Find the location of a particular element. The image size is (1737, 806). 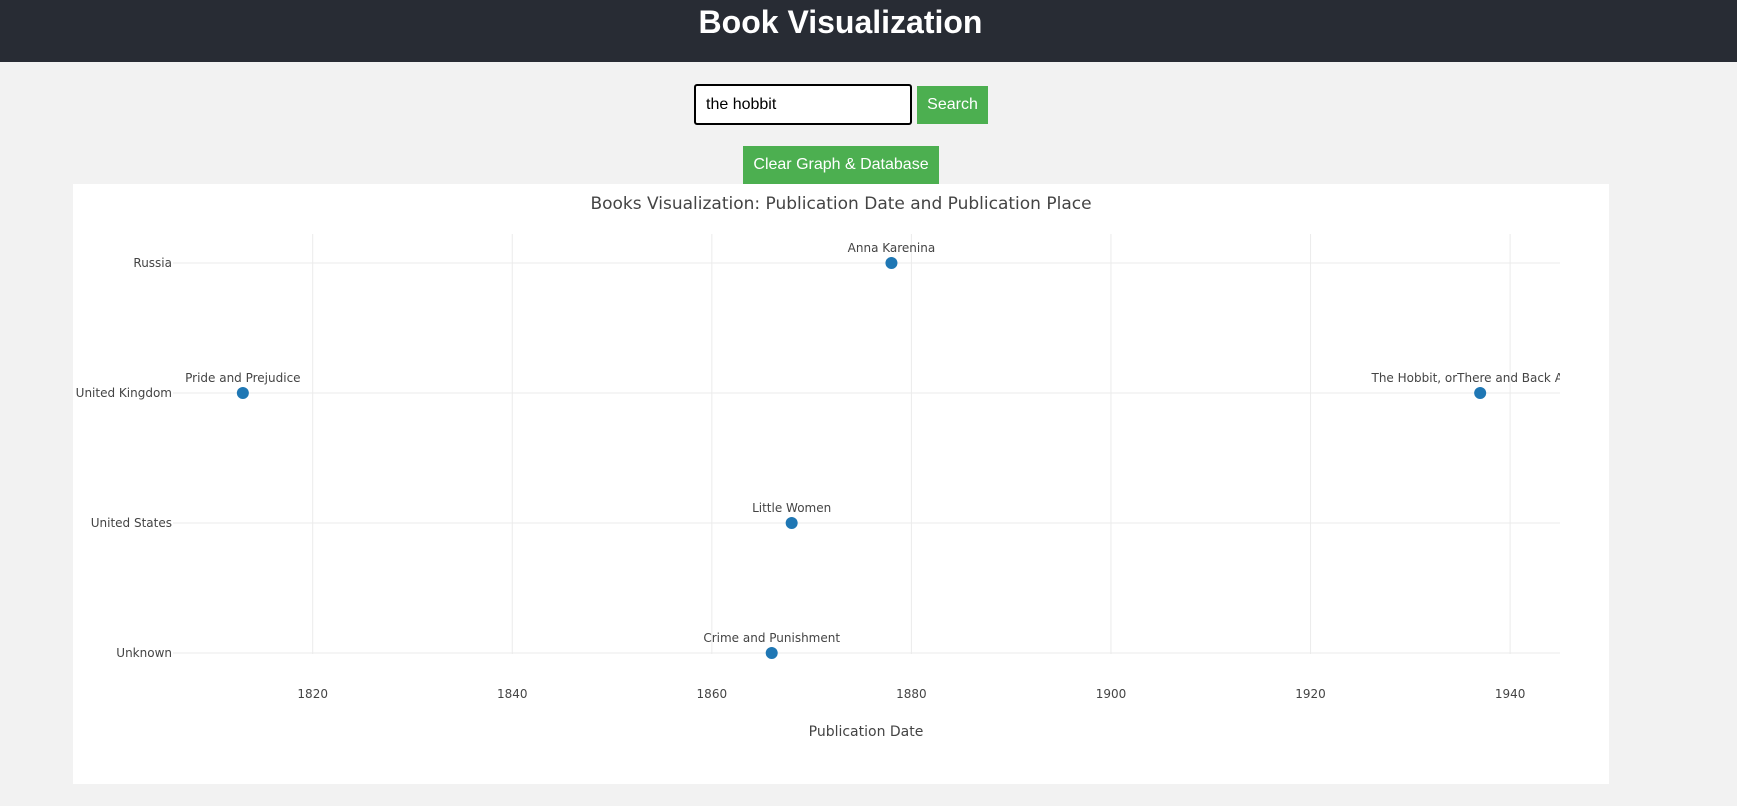

x-tick-label: 1900 is located at coordinates (1111, 694).